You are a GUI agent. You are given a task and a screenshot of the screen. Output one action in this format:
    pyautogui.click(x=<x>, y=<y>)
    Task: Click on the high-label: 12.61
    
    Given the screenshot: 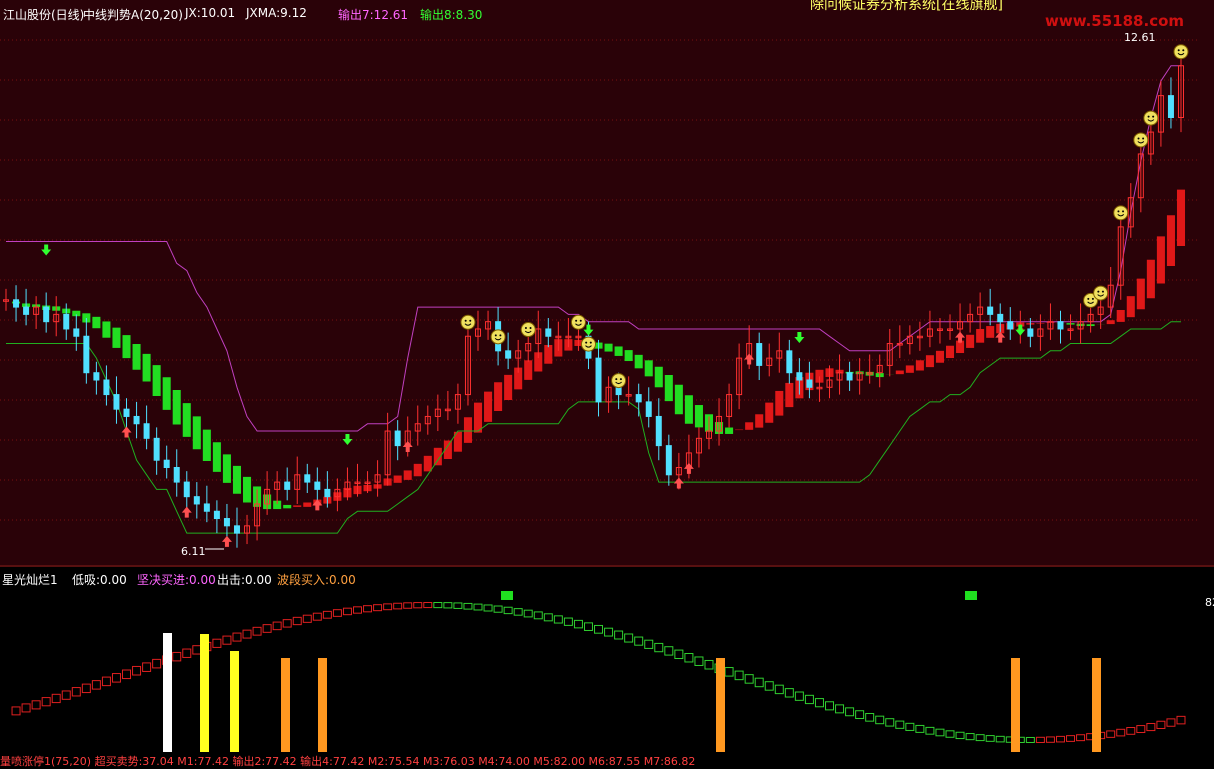 What is the action you would take?
    pyautogui.click(x=1140, y=37)
    